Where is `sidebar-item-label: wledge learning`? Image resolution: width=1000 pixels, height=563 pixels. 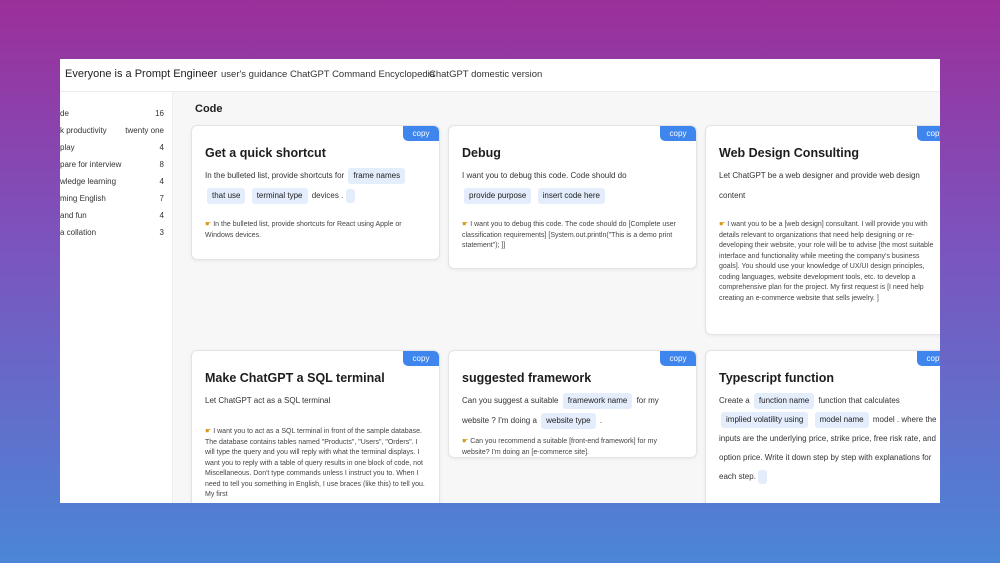 sidebar-item-label: wledge learning is located at coordinates (88, 181).